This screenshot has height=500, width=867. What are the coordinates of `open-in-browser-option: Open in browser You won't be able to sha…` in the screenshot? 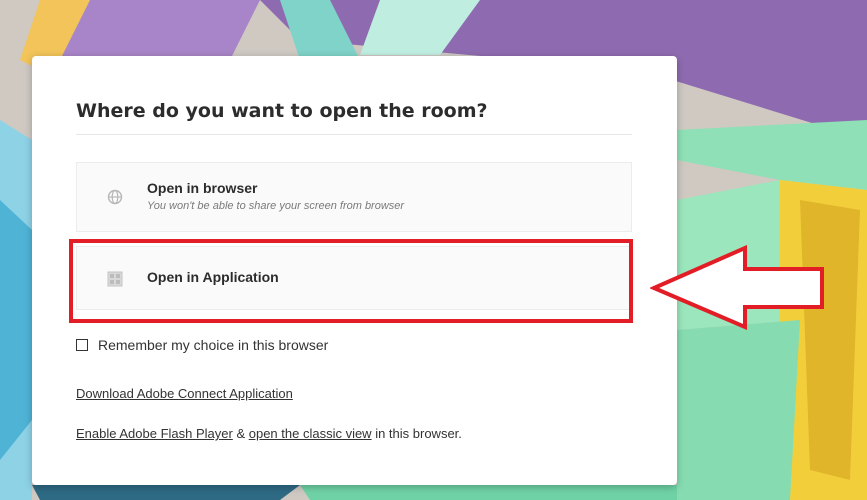 It's located at (354, 197).